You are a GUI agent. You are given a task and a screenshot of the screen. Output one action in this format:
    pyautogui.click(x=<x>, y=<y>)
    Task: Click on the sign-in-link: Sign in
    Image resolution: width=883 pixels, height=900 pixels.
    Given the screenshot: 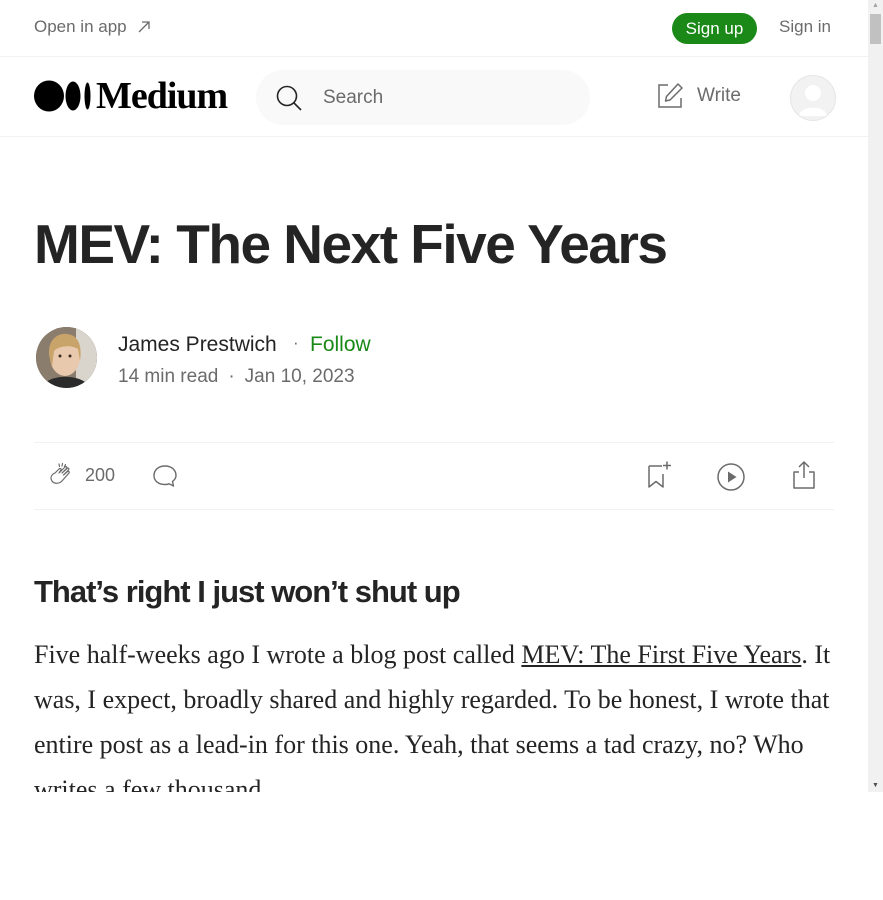 What is the action you would take?
    pyautogui.click(x=805, y=27)
    